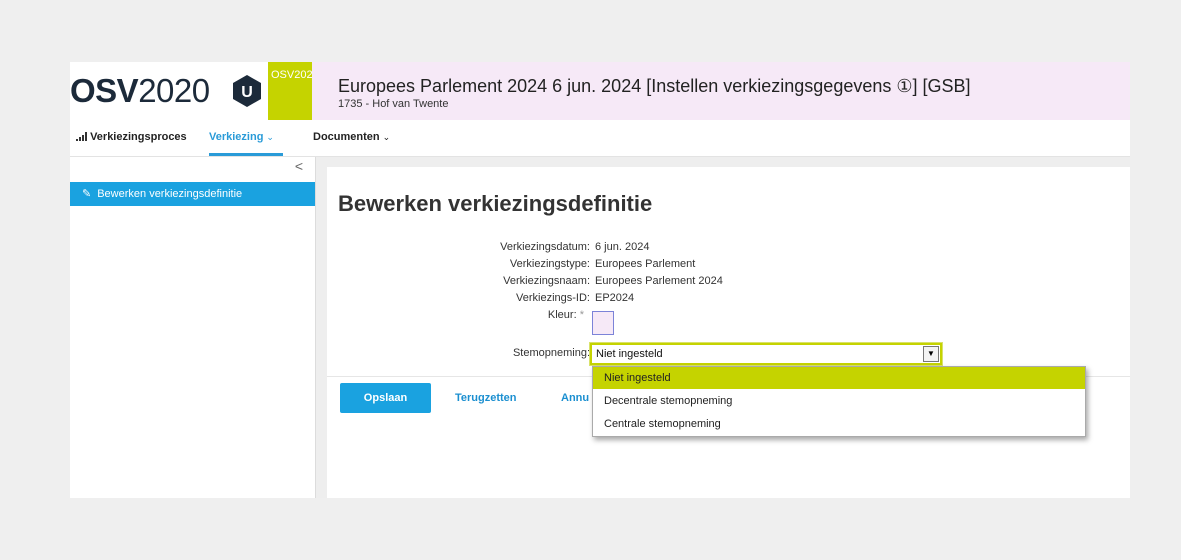 The height and width of the screenshot is (560, 1181). I want to click on field-verkiezings-id: Verkiezings-ID: EP2024, so click(728, 300).